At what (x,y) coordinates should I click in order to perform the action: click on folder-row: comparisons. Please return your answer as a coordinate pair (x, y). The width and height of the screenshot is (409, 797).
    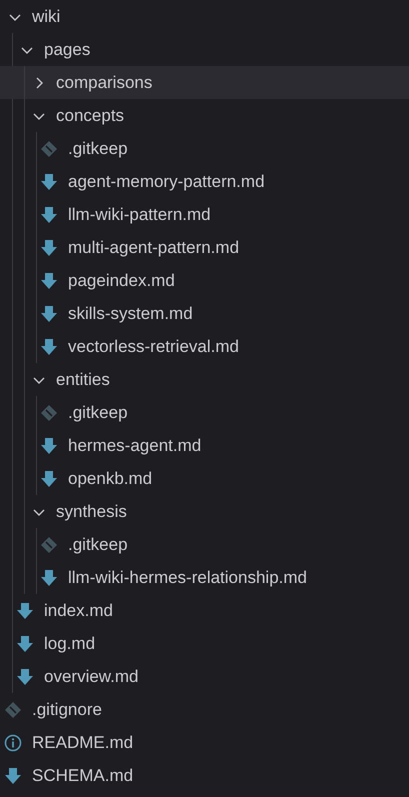
    Looking at the image, I should click on (204, 82).